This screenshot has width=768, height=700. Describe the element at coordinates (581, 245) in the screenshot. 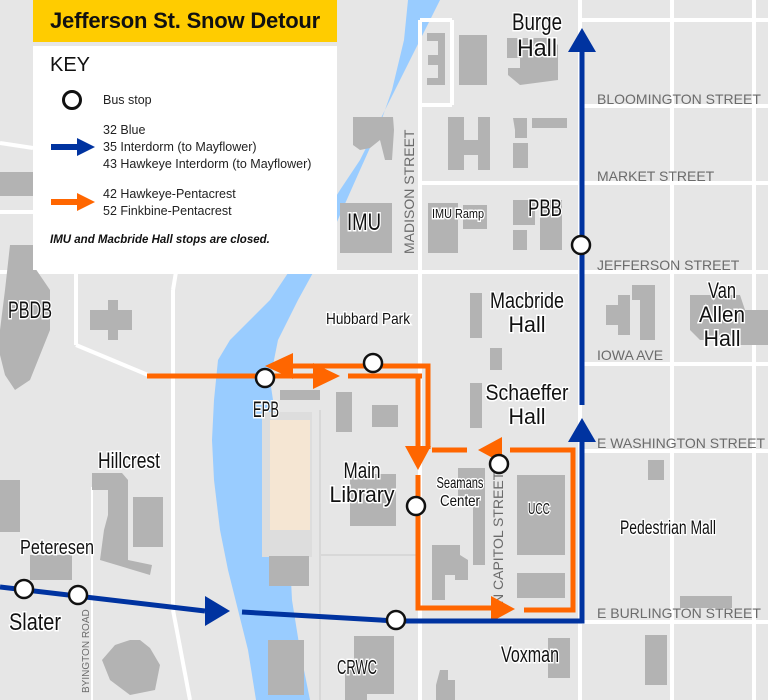

I see `bus-stop-pbb` at that location.